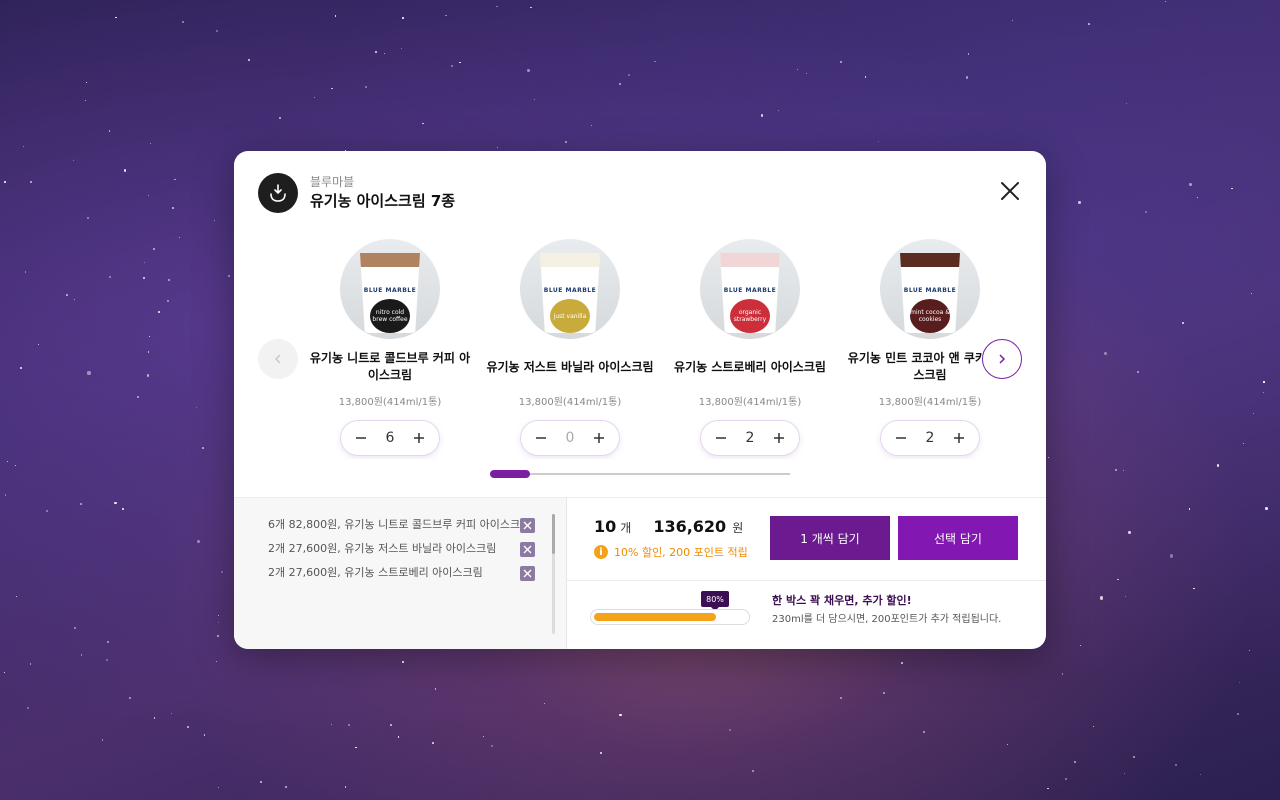 The width and height of the screenshot is (1280, 800). I want to click on product-name: 유기농 저스트 바닐라 아이스크림, so click(570, 366).